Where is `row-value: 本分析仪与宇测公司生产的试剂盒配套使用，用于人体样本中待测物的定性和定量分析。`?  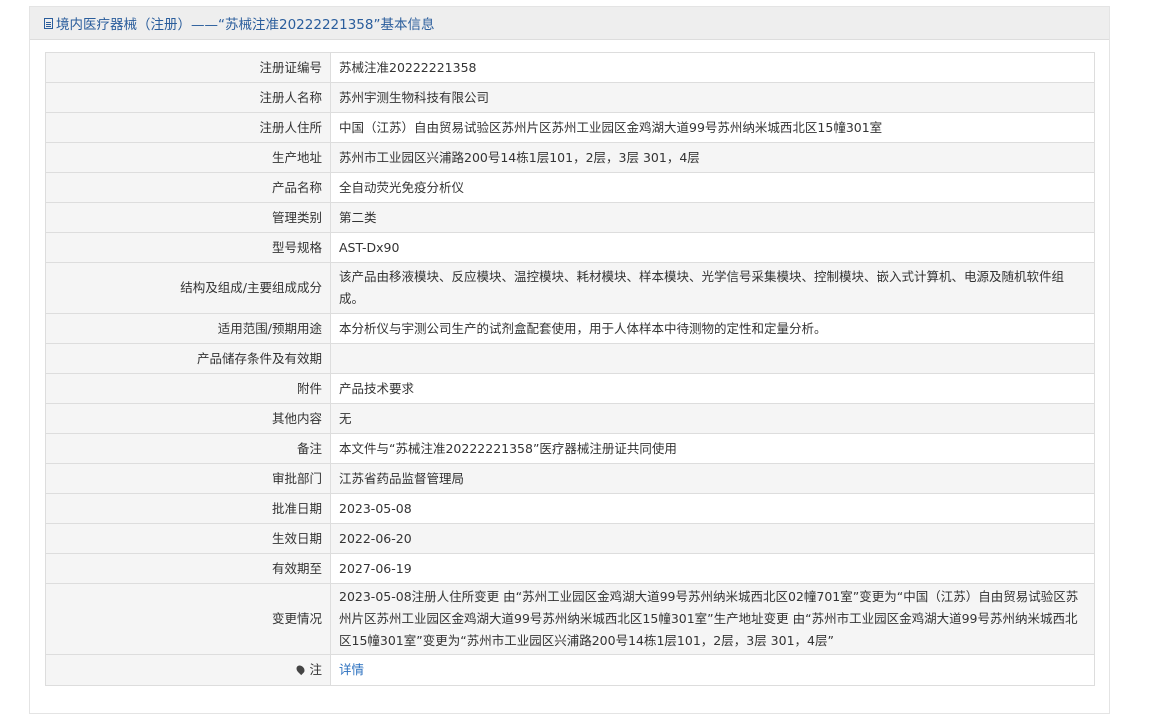
row-value: 本分析仪与宇测公司生产的试剂盒配套使用，用于人体样本中待测物的定性和定量分析。 is located at coordinates (712, 328).